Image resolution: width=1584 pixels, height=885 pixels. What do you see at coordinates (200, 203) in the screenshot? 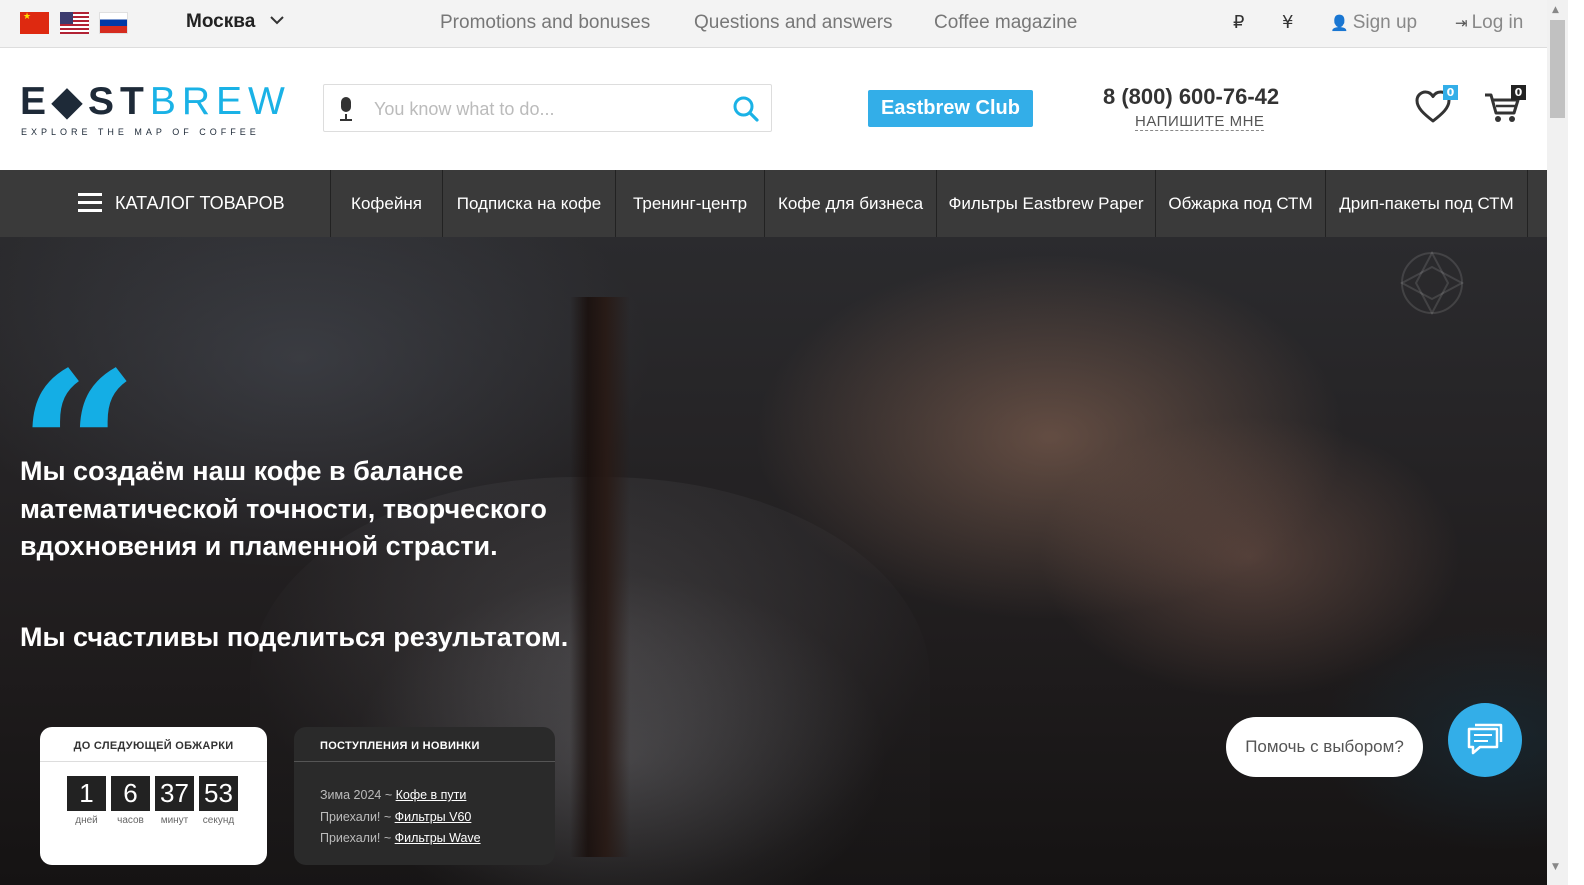
I see `catalog-label: КАТАЛОГ ТОВАРОВ` at bounding box center [200, 203].